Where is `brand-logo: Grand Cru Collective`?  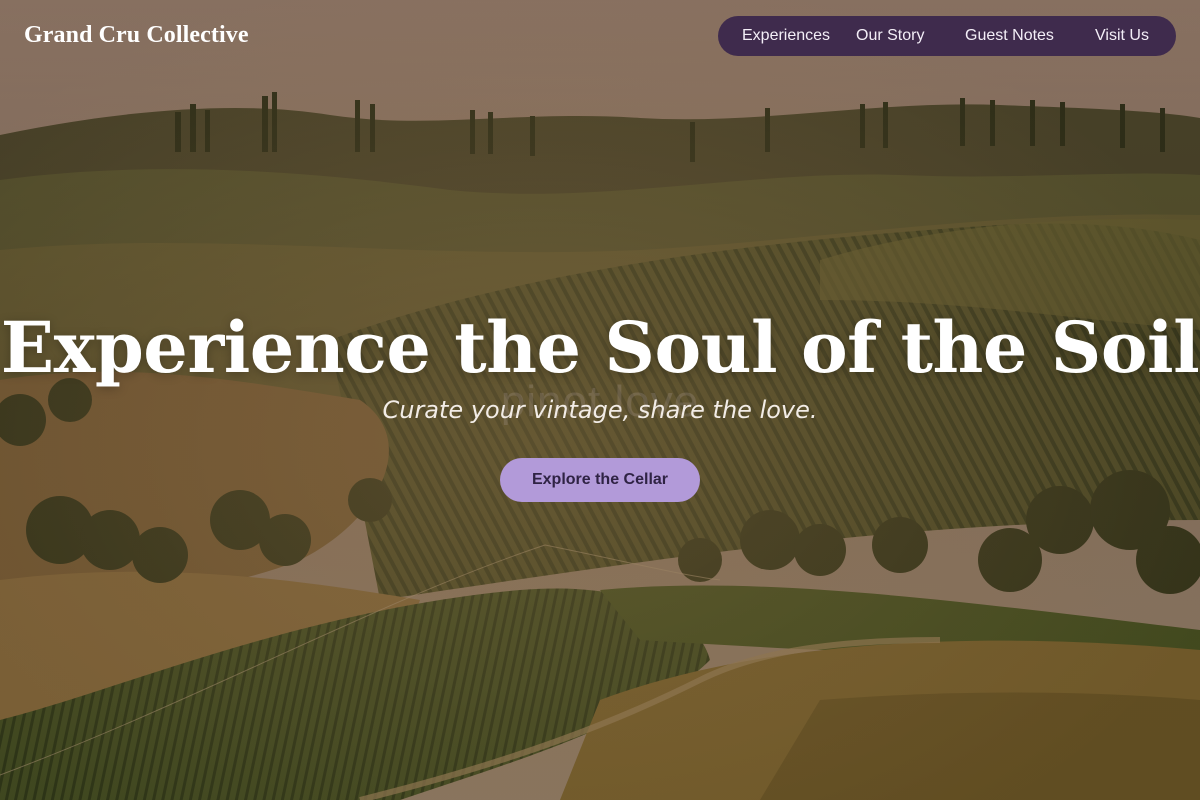 brand-logo: Grand Cru Collective is located at coordinates (136, 35).